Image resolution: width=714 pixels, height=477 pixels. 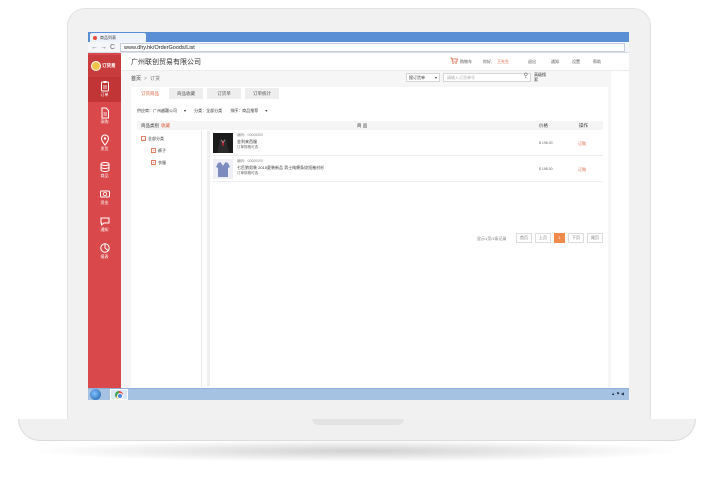 I want to click on browser-tabbar: 商品列表, so click(x=358, y=37).